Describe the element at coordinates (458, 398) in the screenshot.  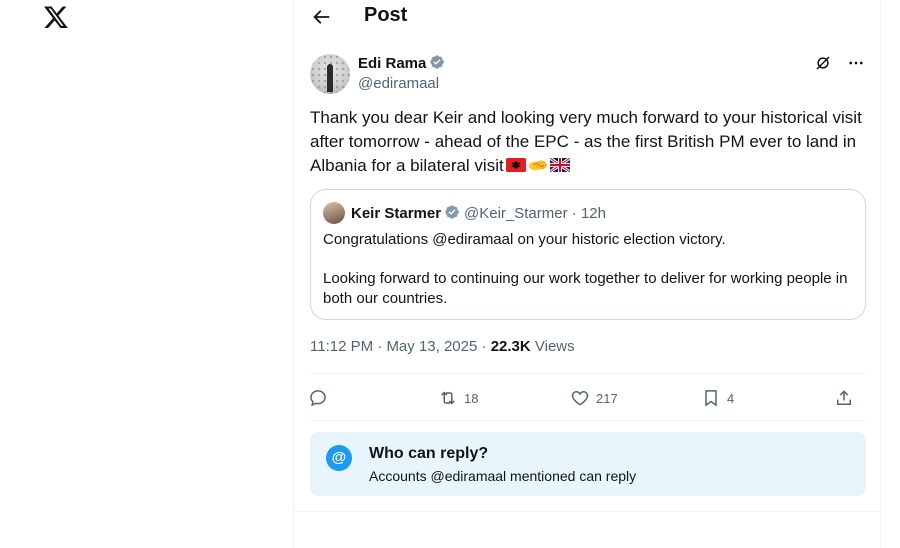
I see `repost-button: 18` at that location.